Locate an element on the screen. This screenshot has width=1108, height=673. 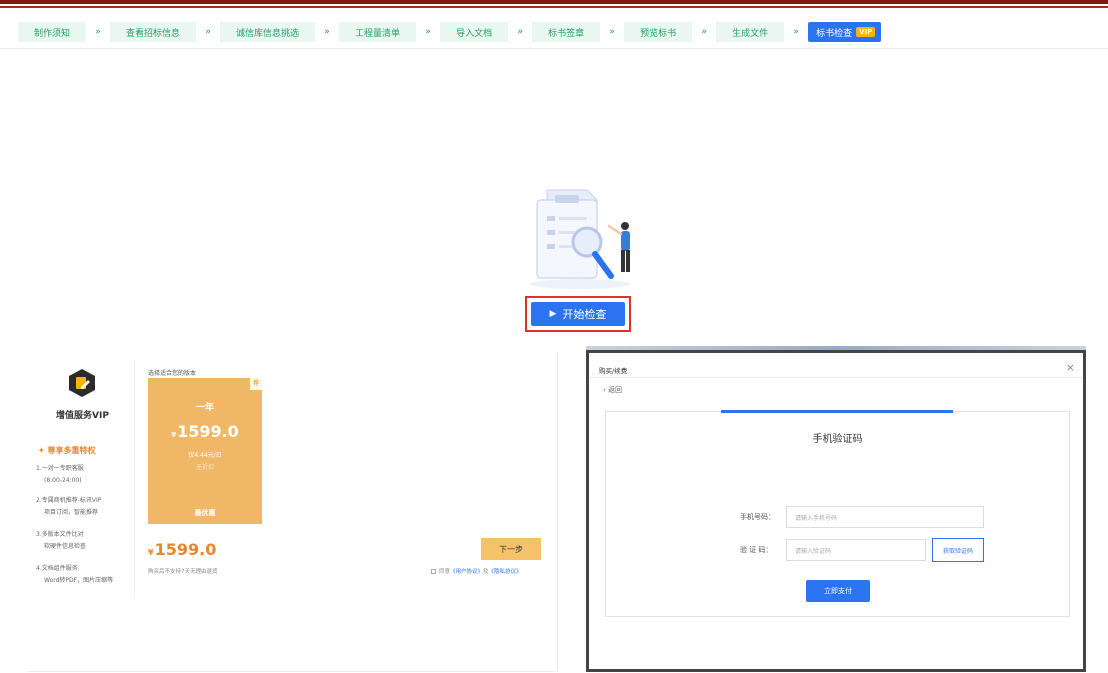
step-generate: 生成文件 is located at coordinates (750, 32).